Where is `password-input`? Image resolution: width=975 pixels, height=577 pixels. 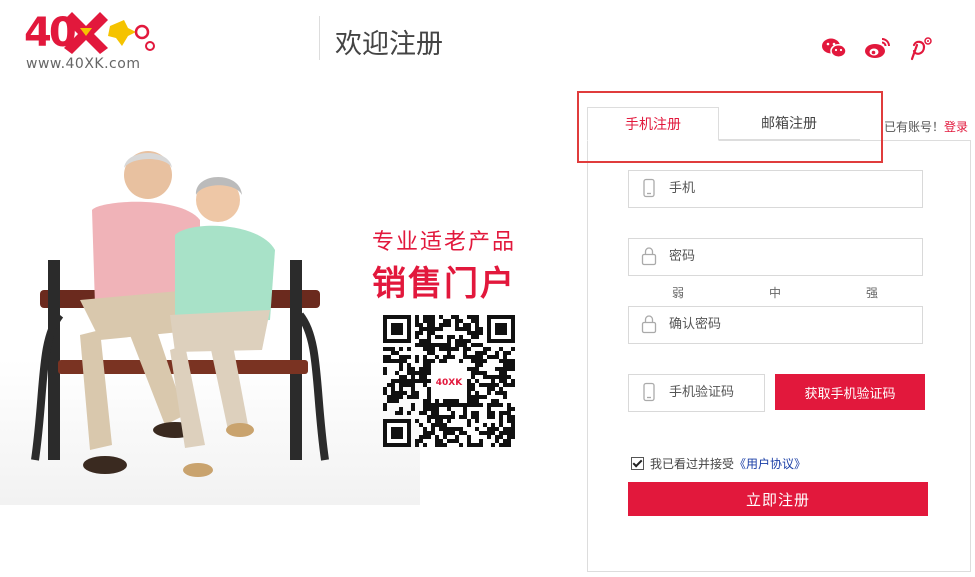
password-input is located at coordinates (789, 256).